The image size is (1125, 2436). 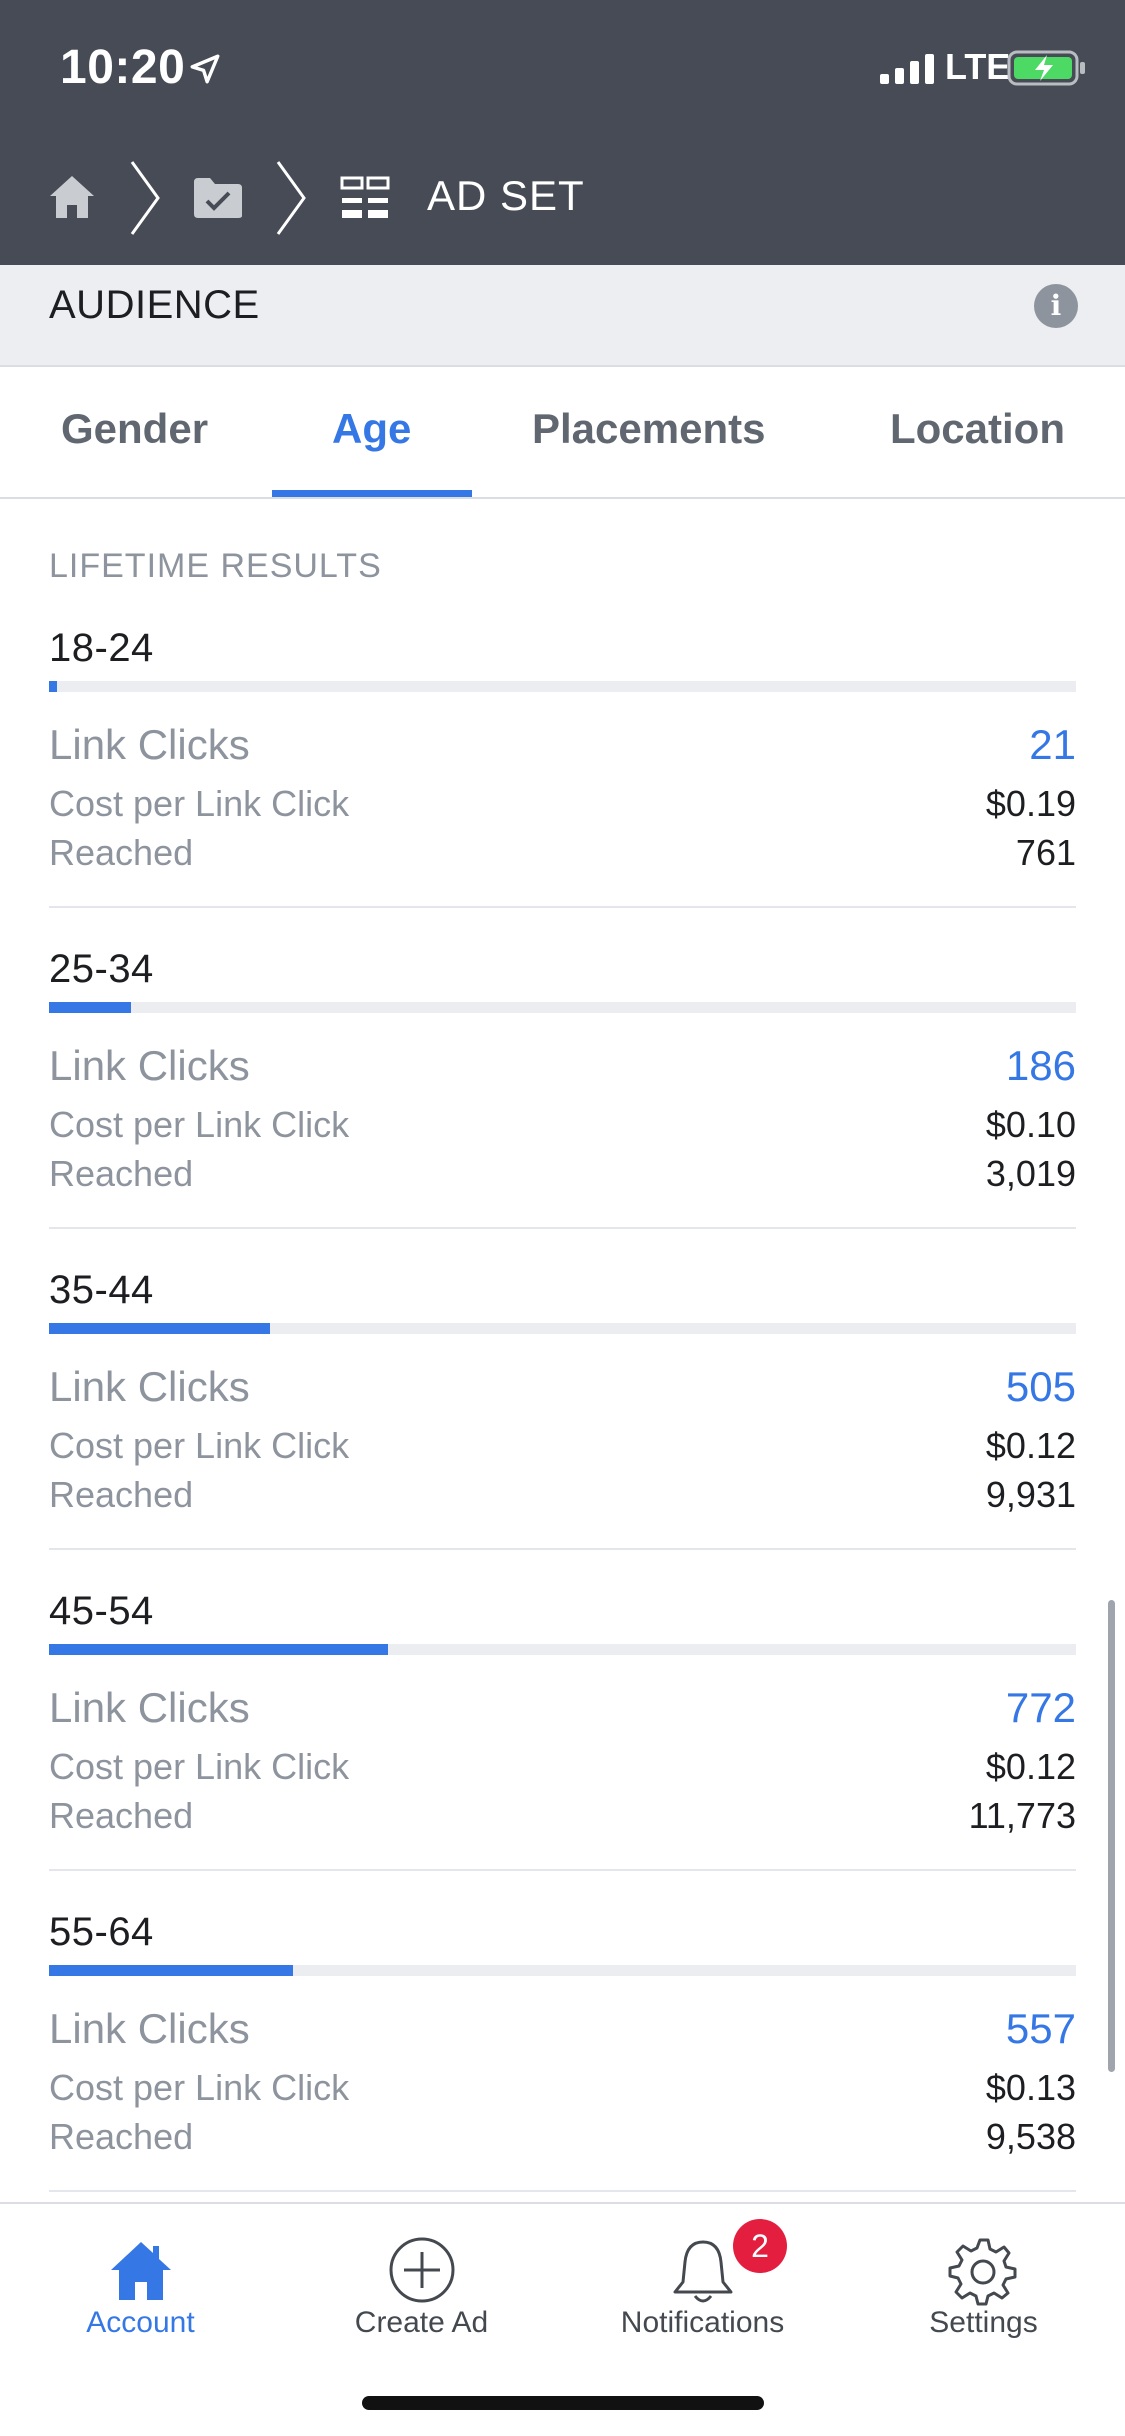 I want to click on plus-circle-icon, so click(x=422, y=2270).